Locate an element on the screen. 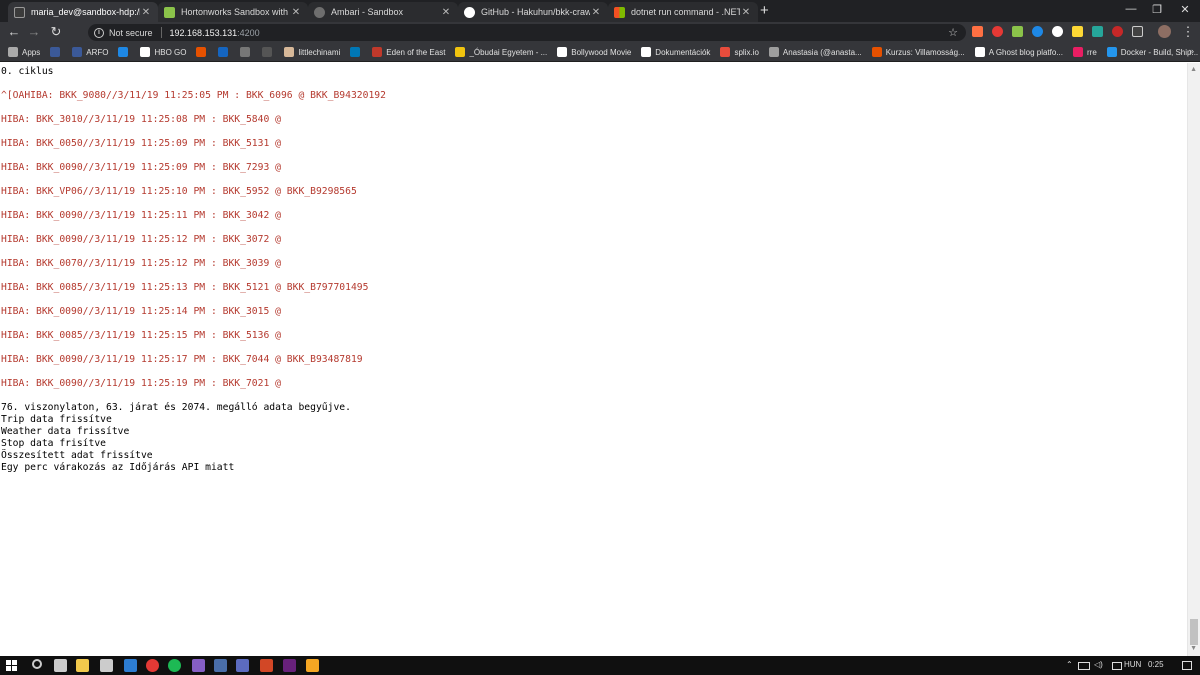 This screenshot has width=1200, height=675. store-taskbar-icon is located at coordinates (106, 665).